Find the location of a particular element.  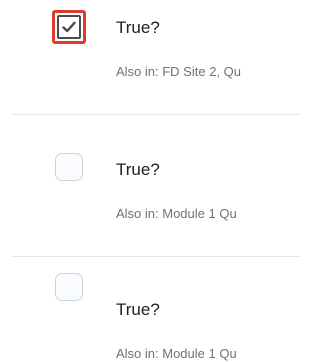

also-in-text: Also in: FD Site 2, Qu is located at coordinates (178, 71).